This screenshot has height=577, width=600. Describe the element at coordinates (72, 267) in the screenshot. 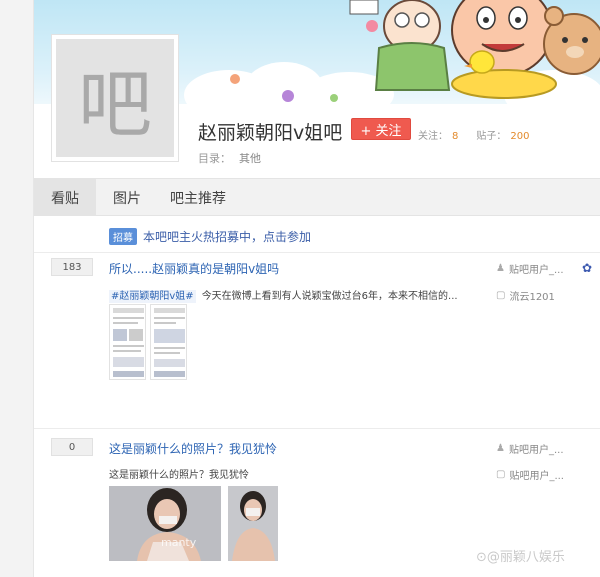

I see `thread-reply-count: 183` at that location.